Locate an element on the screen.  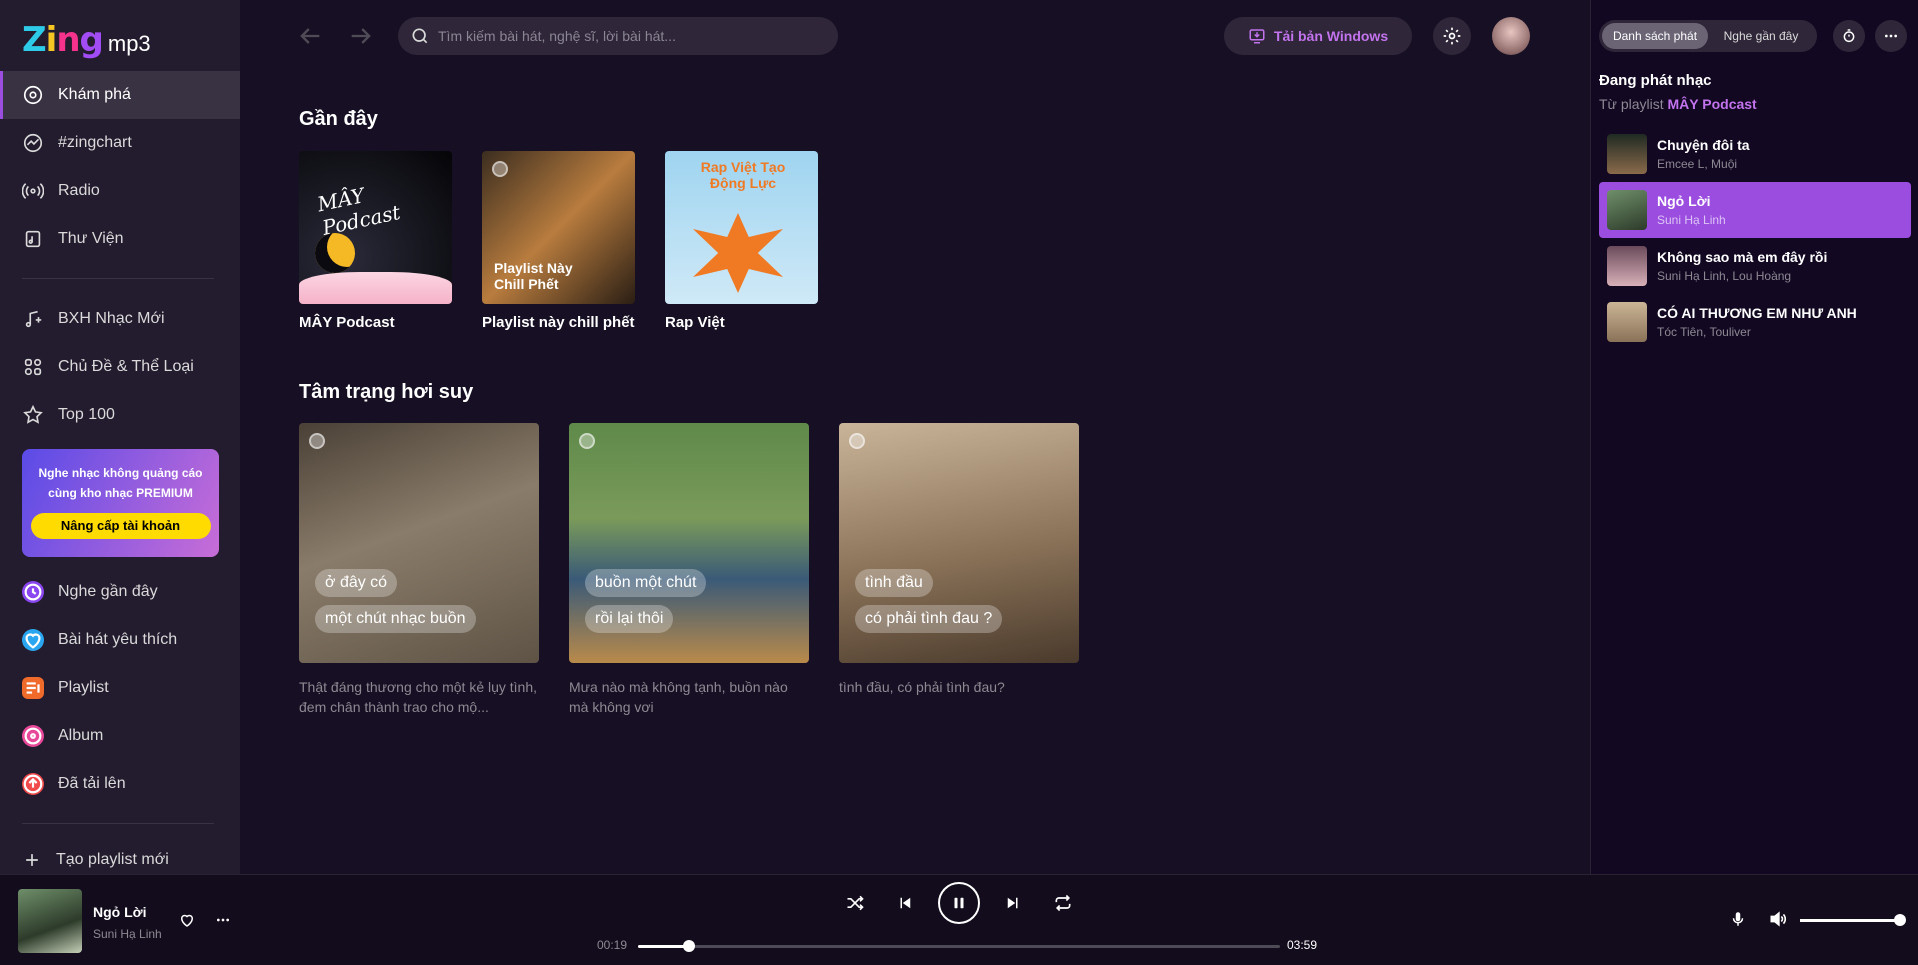
next-button is located at coordinates (1013, 903).